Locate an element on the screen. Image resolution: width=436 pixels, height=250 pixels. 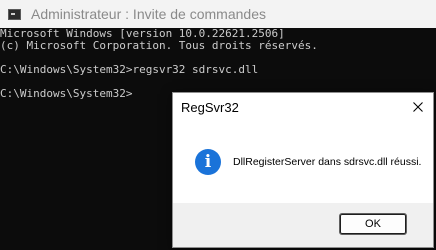
close-button is located at coordinates (418, 107).